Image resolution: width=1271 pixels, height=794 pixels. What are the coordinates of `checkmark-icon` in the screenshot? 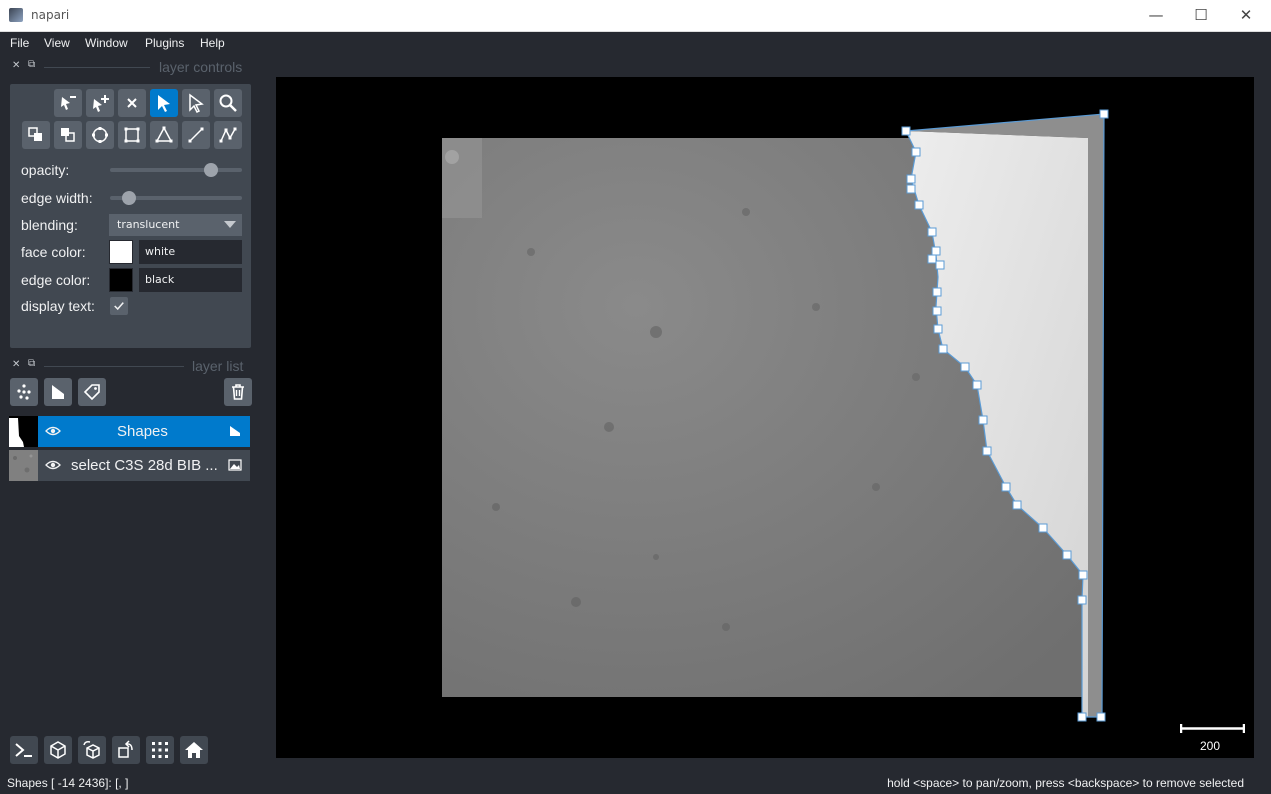 It's located at (119, 306).